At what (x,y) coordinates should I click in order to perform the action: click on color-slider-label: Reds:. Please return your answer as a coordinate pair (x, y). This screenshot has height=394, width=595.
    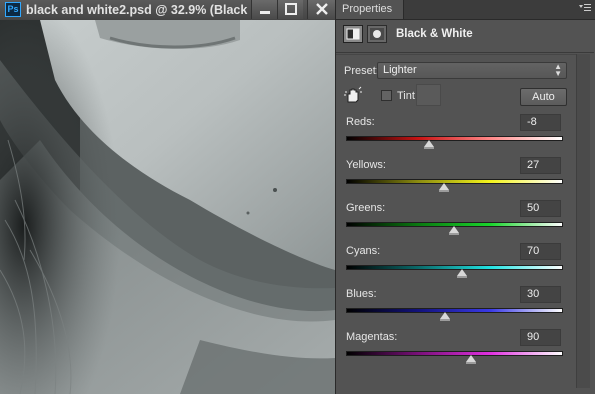
    Looking at the image, I should click on (360, 122).